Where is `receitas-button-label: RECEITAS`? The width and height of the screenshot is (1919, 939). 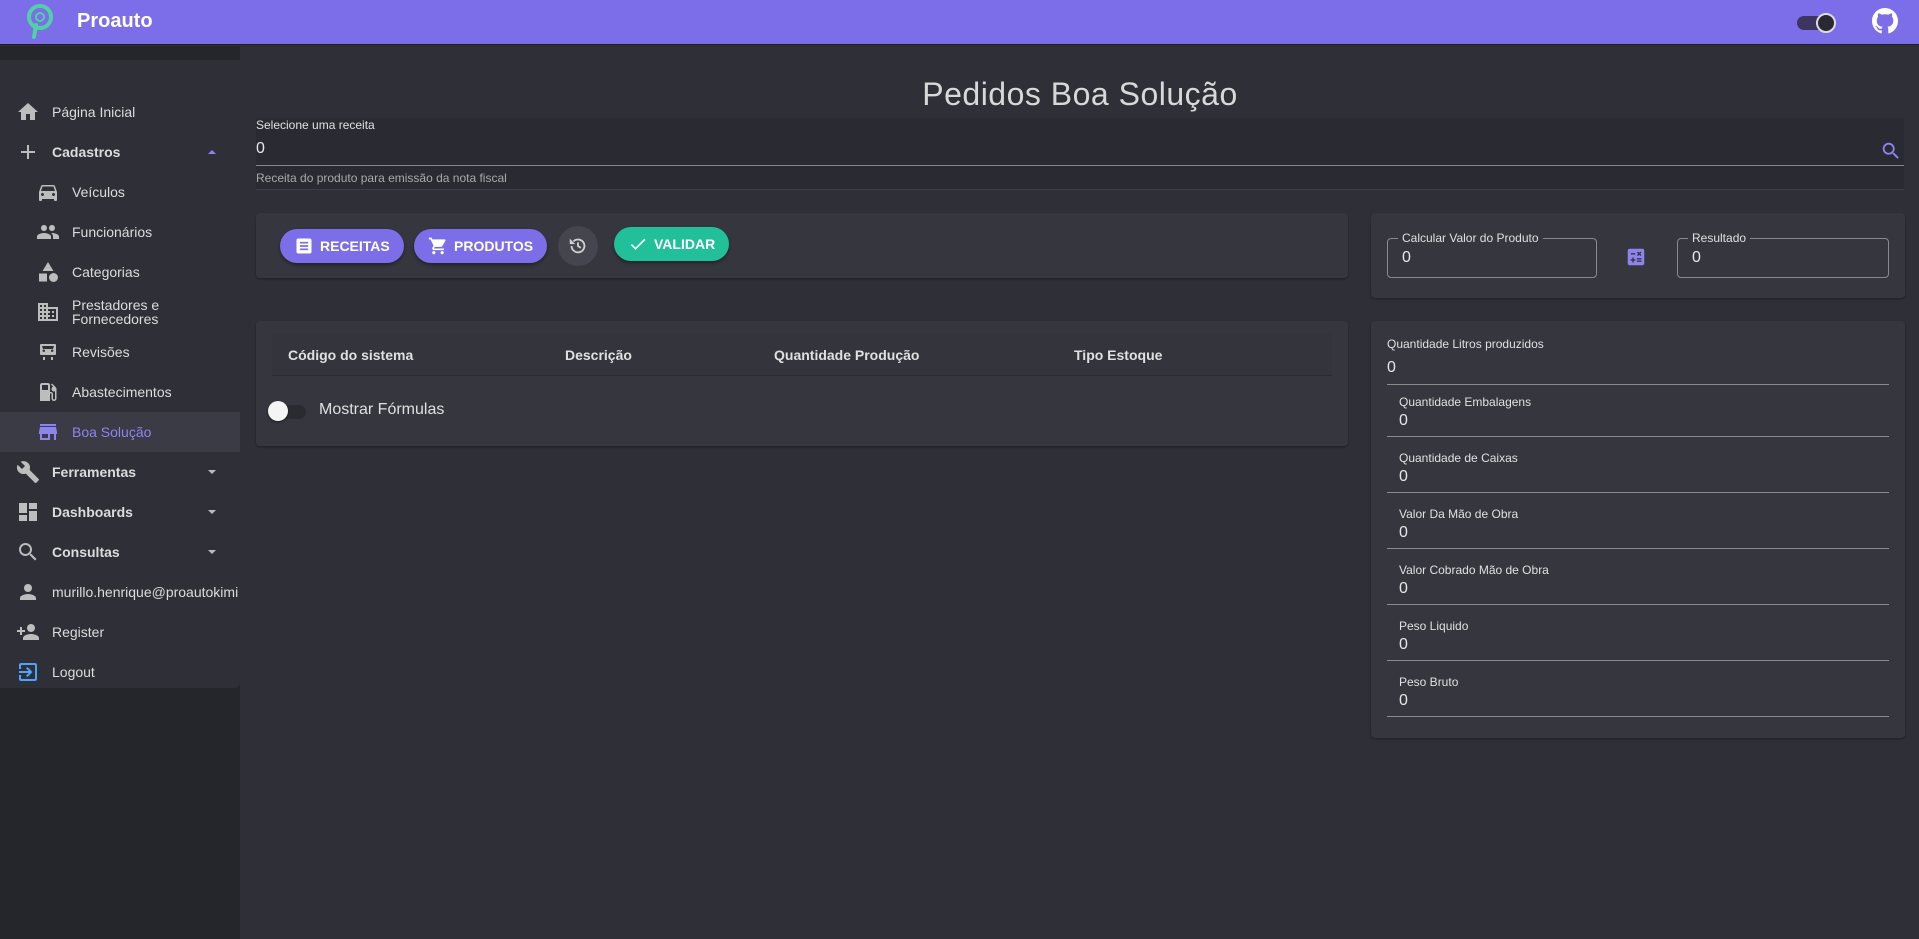 receitas-button-label: RECEITAS is located at coordinates (355, 246).